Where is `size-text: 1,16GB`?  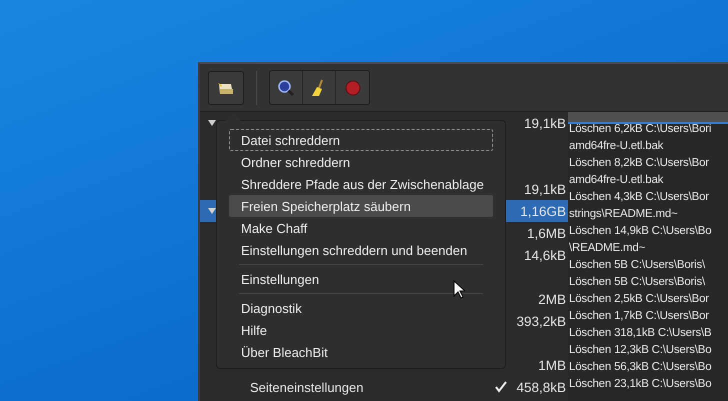
size-text: 1,16GB is located at coordinates (543, 211).